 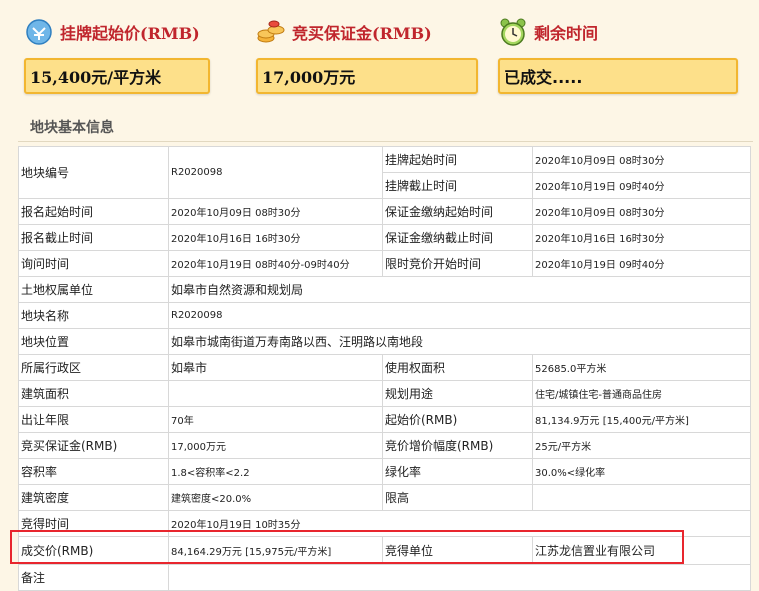 What do you see at coordinates (93, 341) in the screenshot?
I see `table-label: 地块位置` at bounding box center [93, 341].